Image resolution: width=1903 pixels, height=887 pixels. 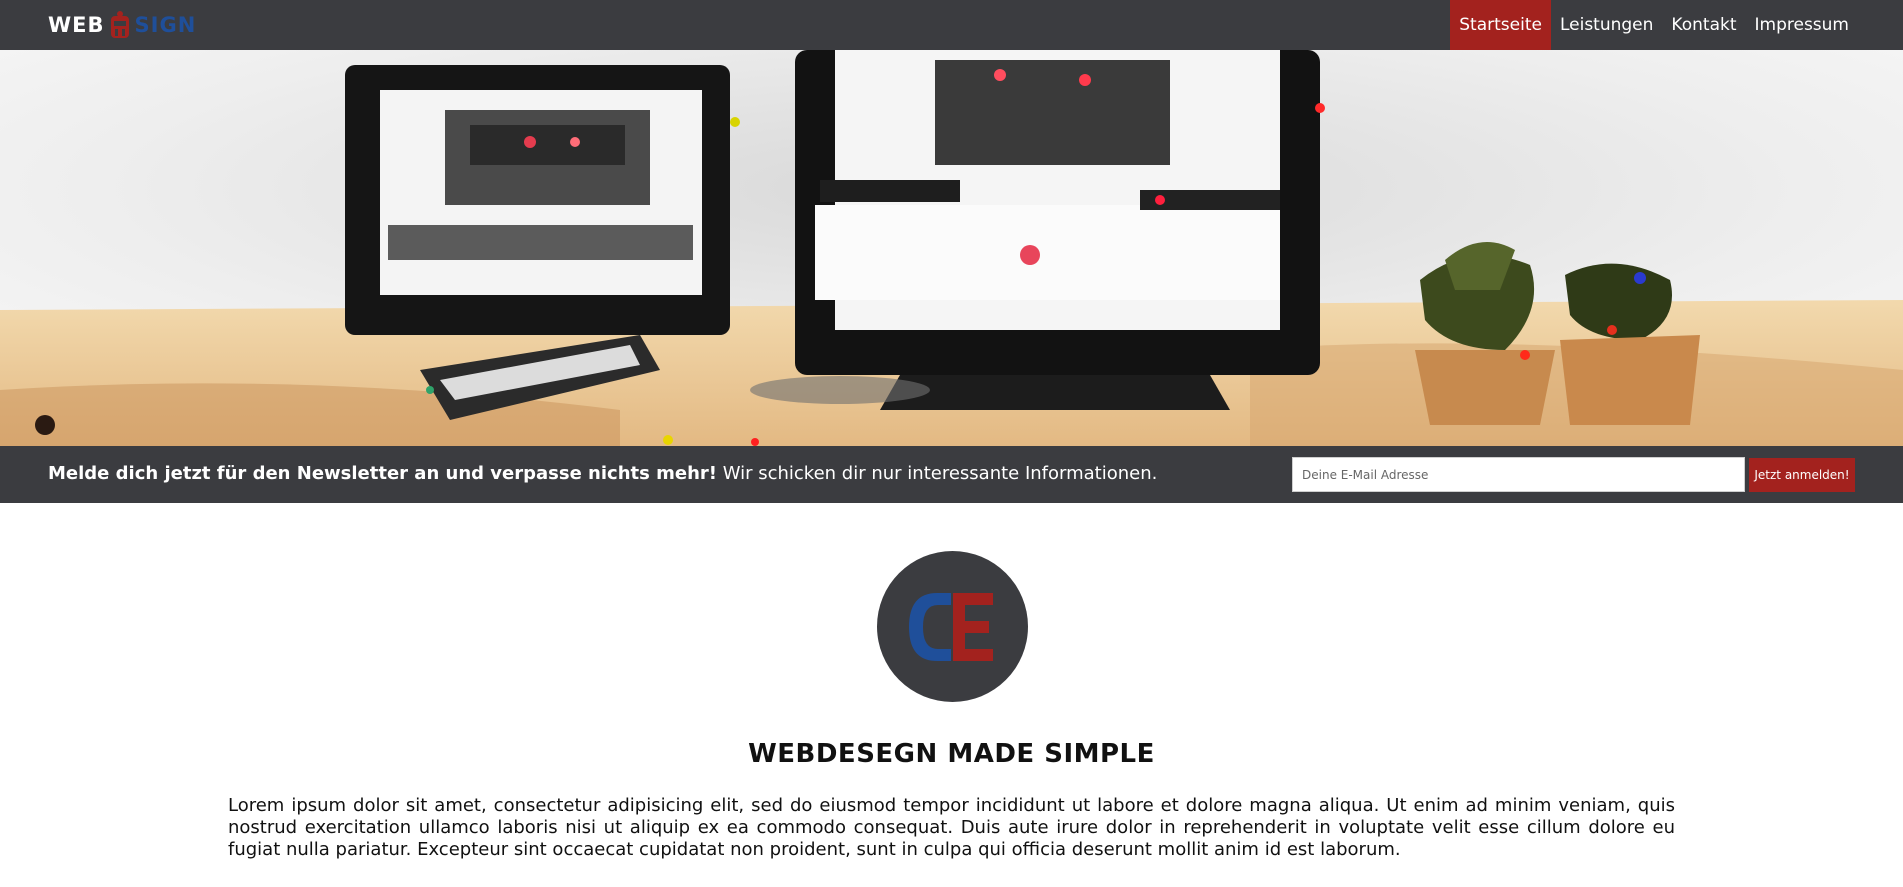 I want to click on main-nav: Startseite Leistungen Kontakt Impressum, so click(x=1654, y=25).